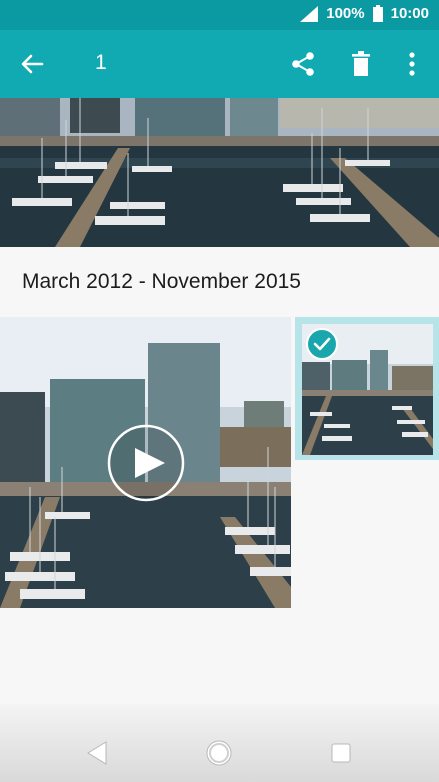 This screenshot has height=782, width=439. What do you see at coordinates (341, 753) in the screenshot?
I see `square-recents-icon` at bounding box center [341, 753].